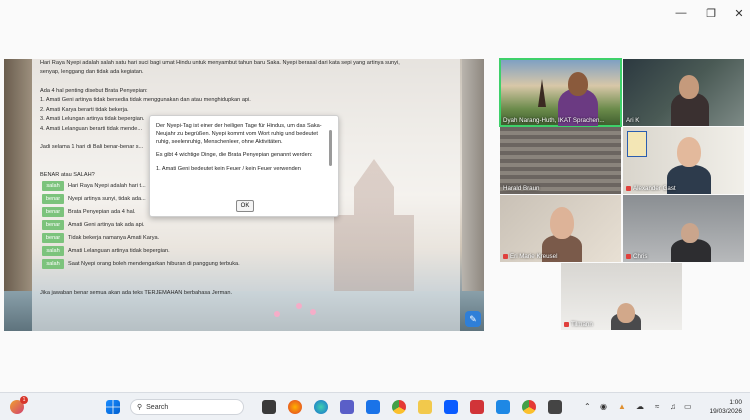 Image resolution: width=750 pixels, height=420 pixels. Describe the element at coordinates (425, 407) in the screenshot. I see `file-explorer-icon` at that location.